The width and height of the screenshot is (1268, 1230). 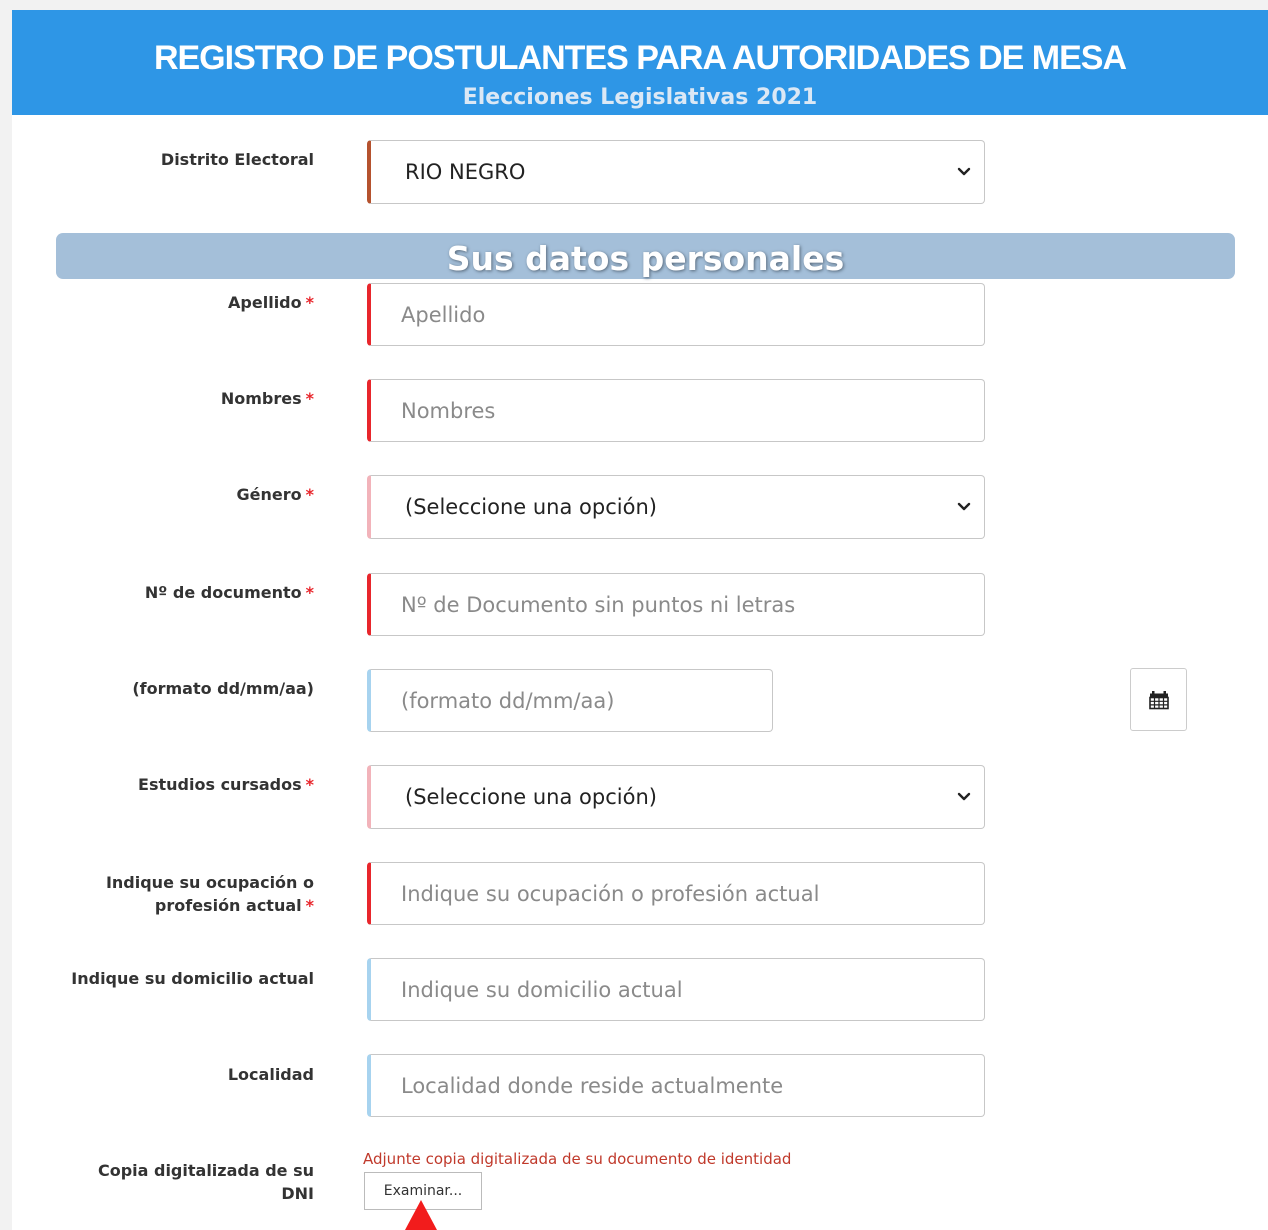 I want to click on domicilio-label: Indique su domicilio actual, so click(x=192, y=978).